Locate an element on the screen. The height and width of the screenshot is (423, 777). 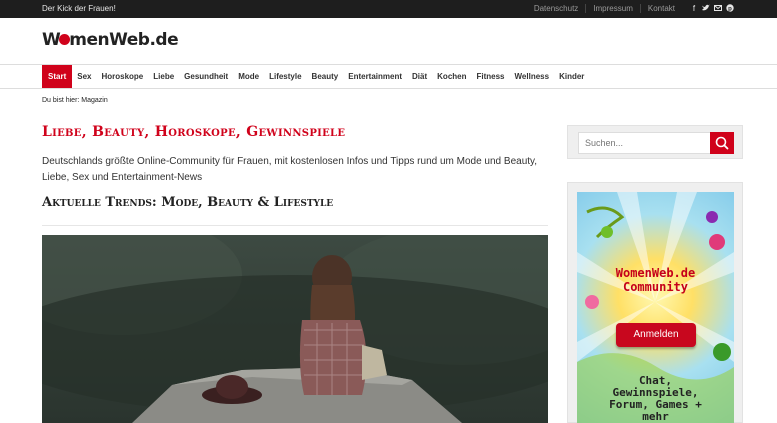
logo-text-end: menWeb.de is located at coordinates (124, 40).